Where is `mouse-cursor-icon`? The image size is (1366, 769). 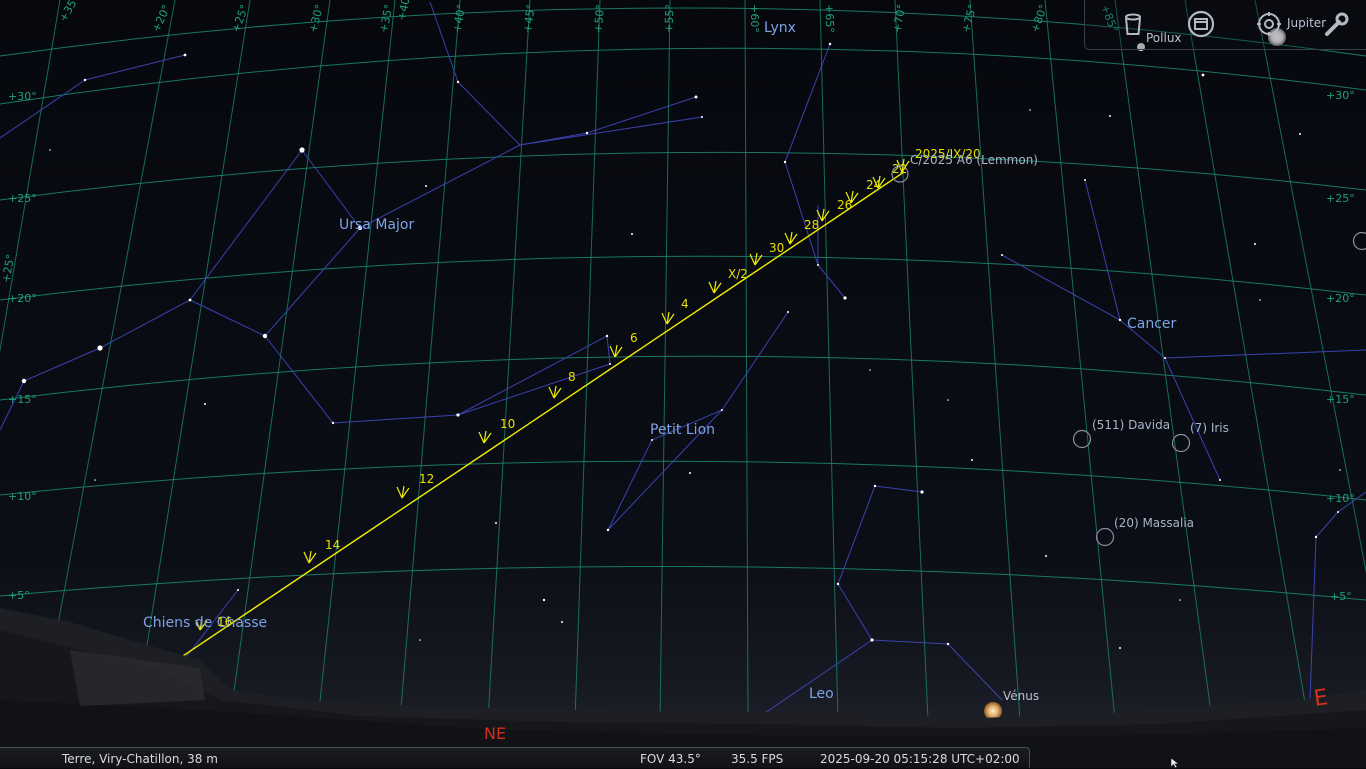 mouse-cursor-icon is located at coordinates (1175, 763).